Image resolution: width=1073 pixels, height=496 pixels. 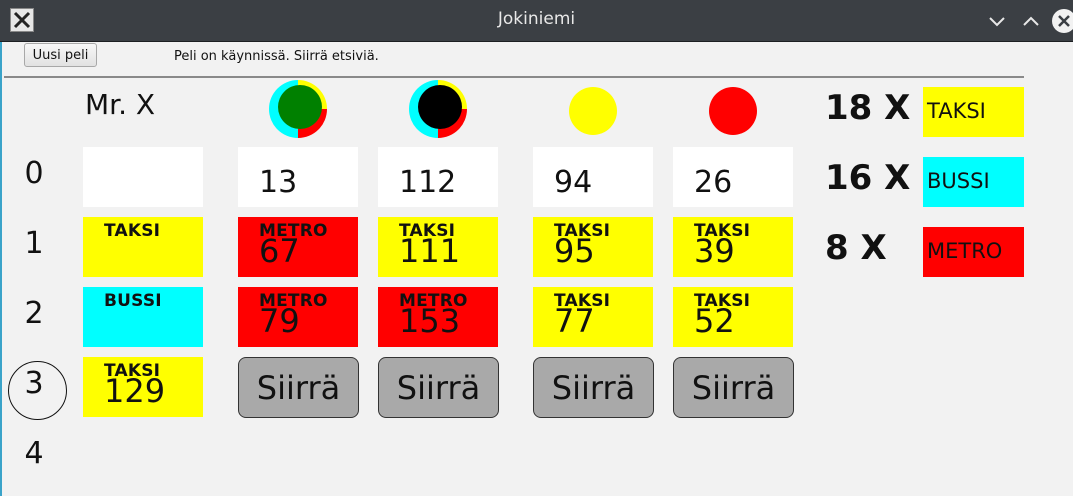 What do you see at coordinates (868, 178) in the screenshot?
I see `bussi-ticket-count: 16 X` at bounding box center [868, 178].